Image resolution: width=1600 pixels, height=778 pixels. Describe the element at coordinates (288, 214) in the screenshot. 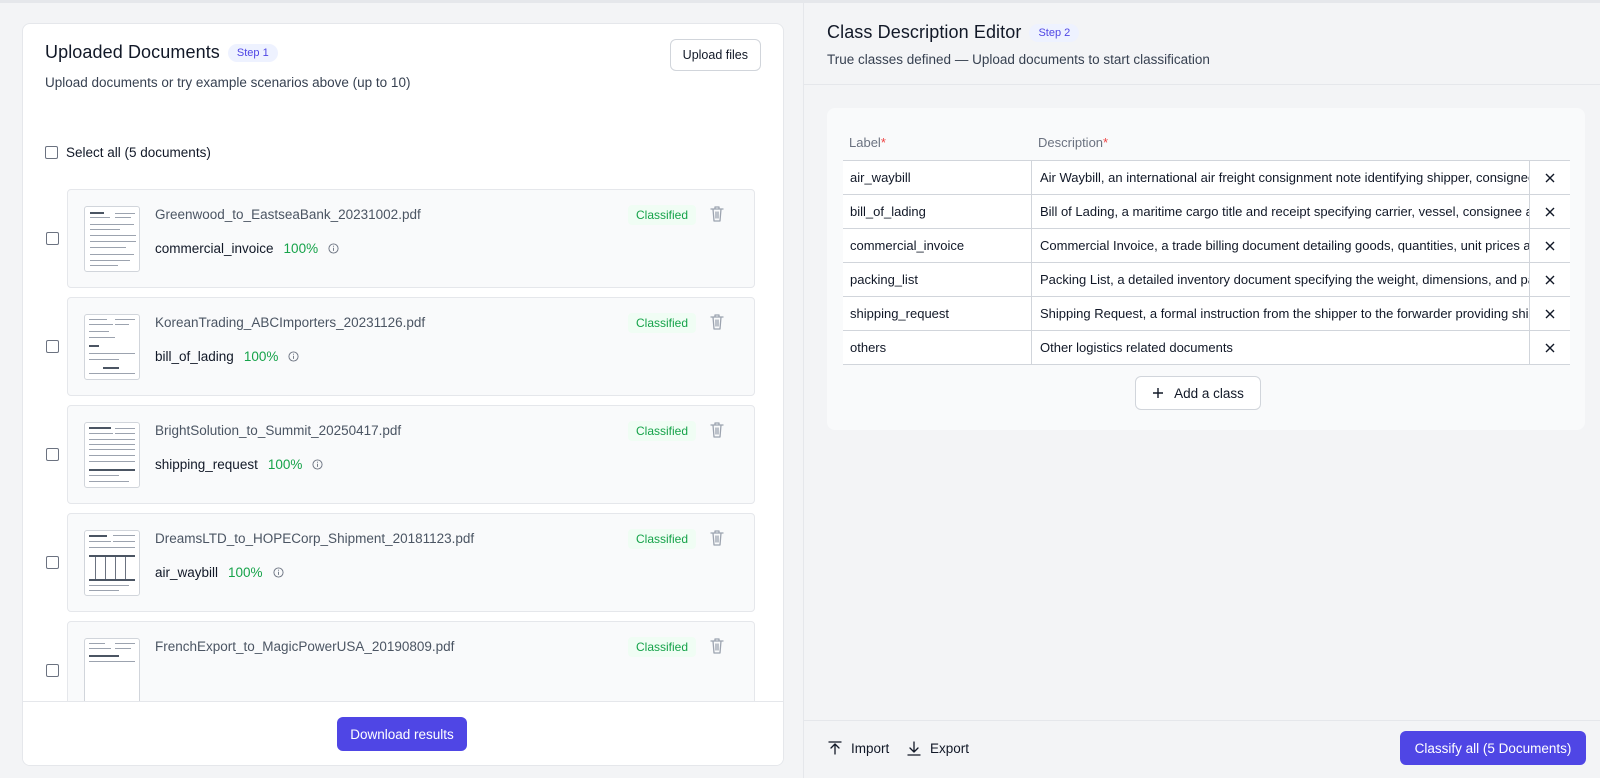

I see `document-filename: Greenwood_to_EastseaBank_20231002.pdf` at that location.